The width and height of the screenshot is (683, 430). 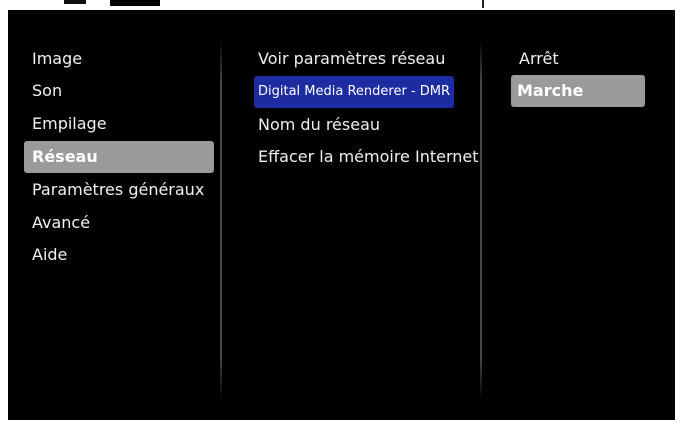 I want to click on cropped-header-strip, so click(x=341, y=5).